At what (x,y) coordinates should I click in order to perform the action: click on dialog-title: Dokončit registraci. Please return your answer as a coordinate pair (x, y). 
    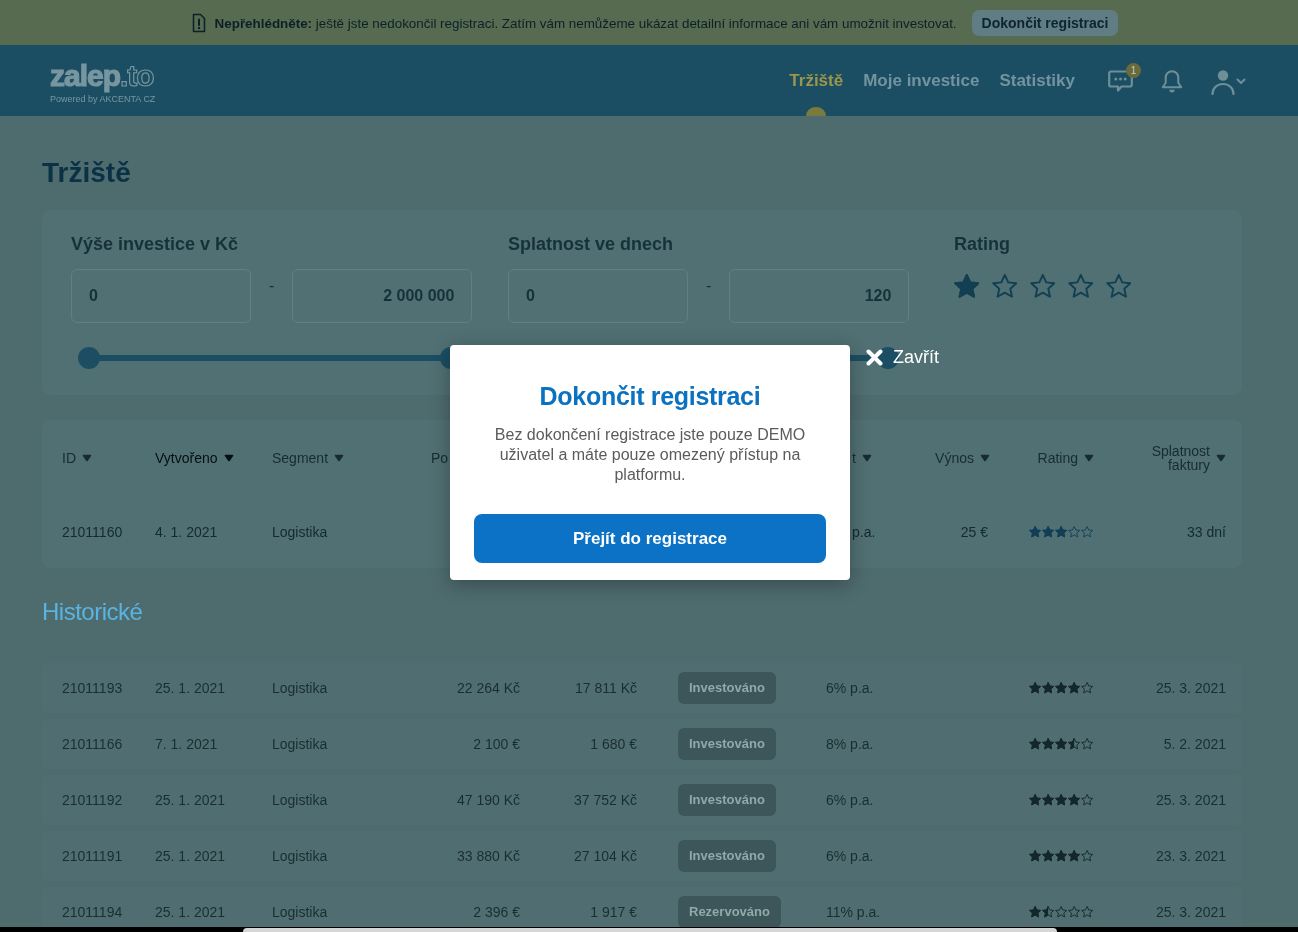
    Looking at the image, I should click on (650, 396).